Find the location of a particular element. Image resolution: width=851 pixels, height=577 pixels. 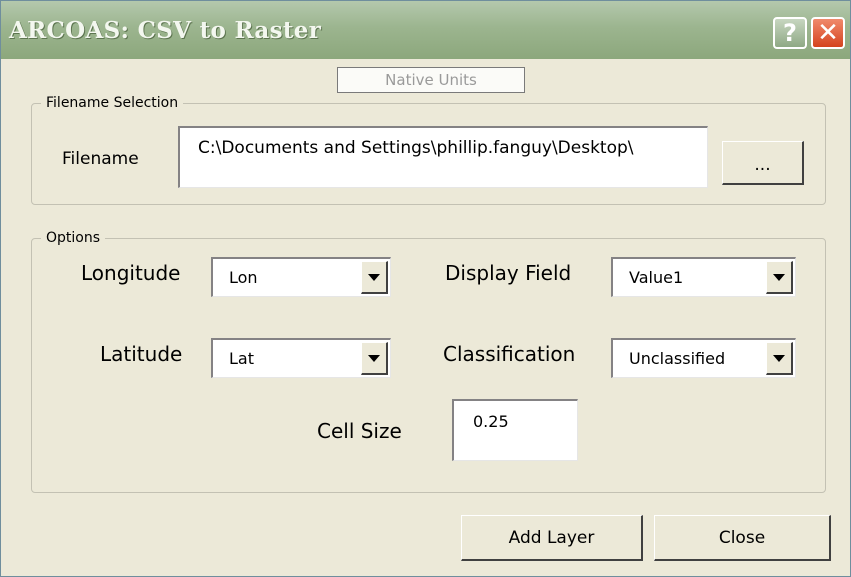

latitude-label: Latitude is located at coordinates (141, 354).